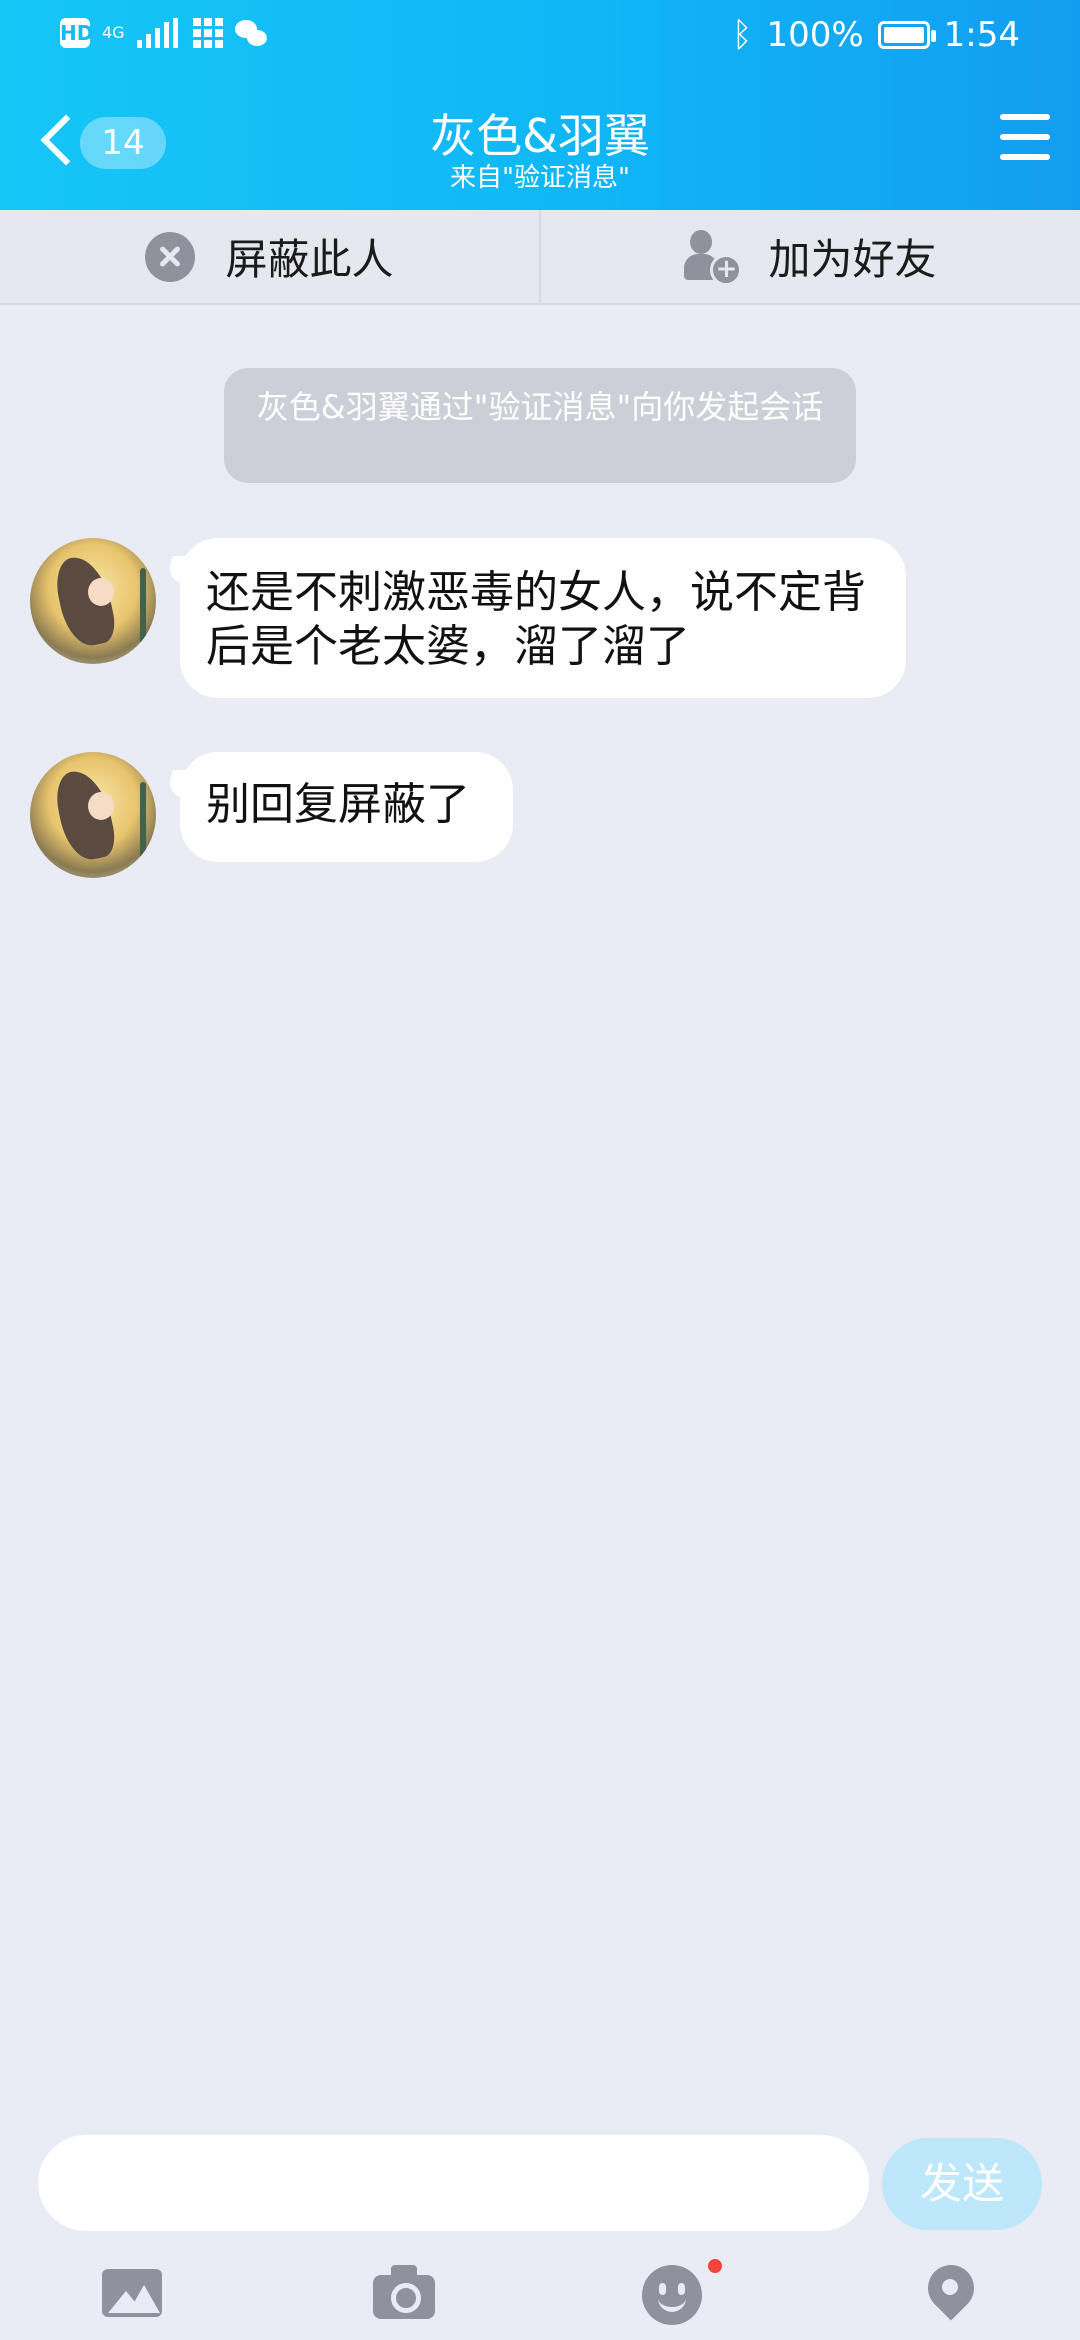  What do you see at coordinates (170, 256) in the screenshot?
I see `block-icon` at bounding box center [170, 256].